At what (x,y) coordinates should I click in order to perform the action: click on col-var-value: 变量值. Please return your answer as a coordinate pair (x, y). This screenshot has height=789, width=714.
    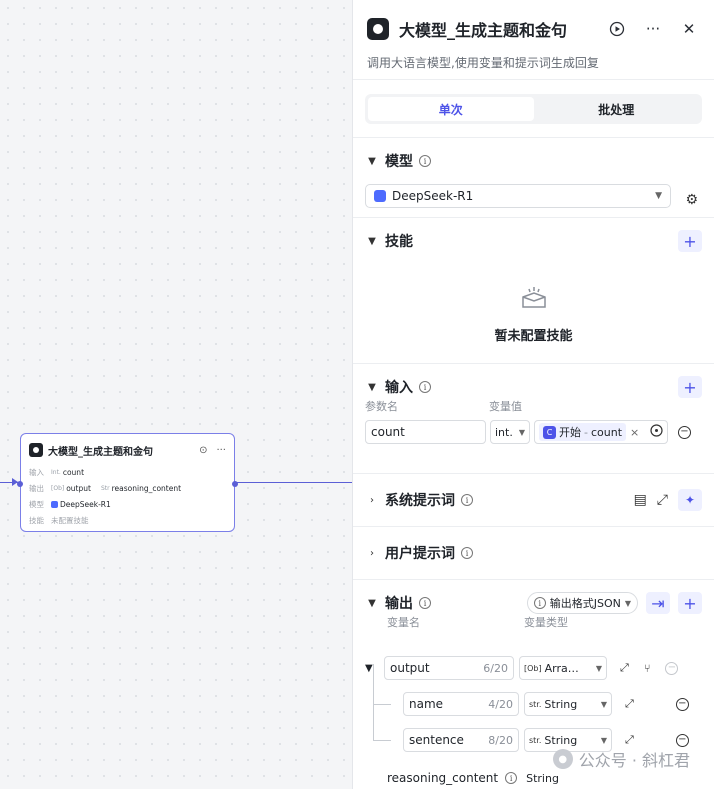
    Looking at the image, I should click on (505, 406).